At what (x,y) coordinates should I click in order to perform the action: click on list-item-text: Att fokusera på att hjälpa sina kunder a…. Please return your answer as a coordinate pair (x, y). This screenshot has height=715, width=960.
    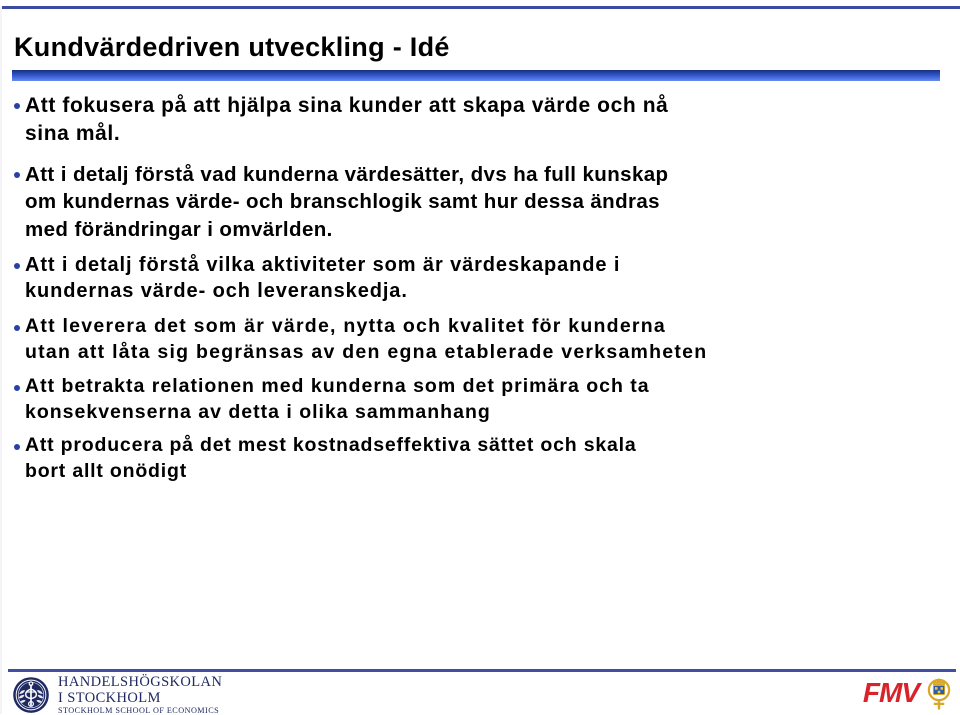
    Looking at the image, I should click on (347, 119).